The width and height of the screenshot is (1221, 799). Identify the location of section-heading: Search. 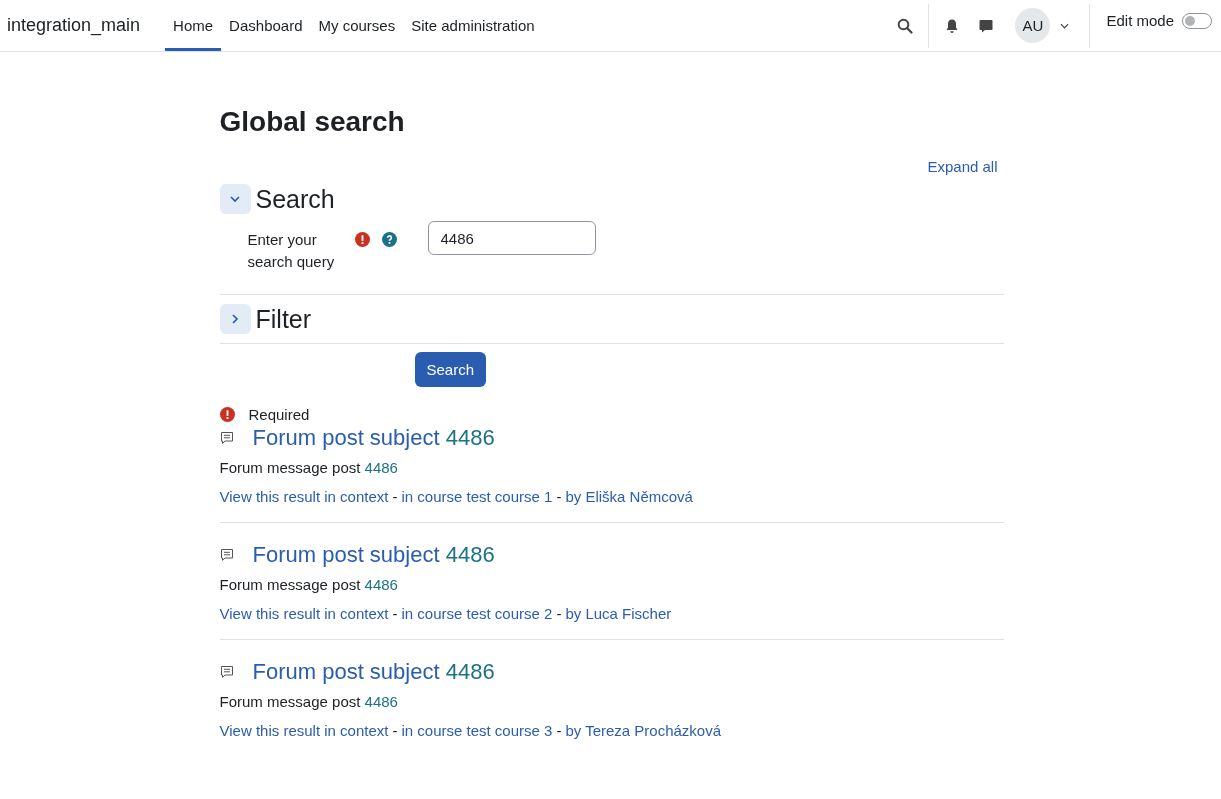
(295, 199).